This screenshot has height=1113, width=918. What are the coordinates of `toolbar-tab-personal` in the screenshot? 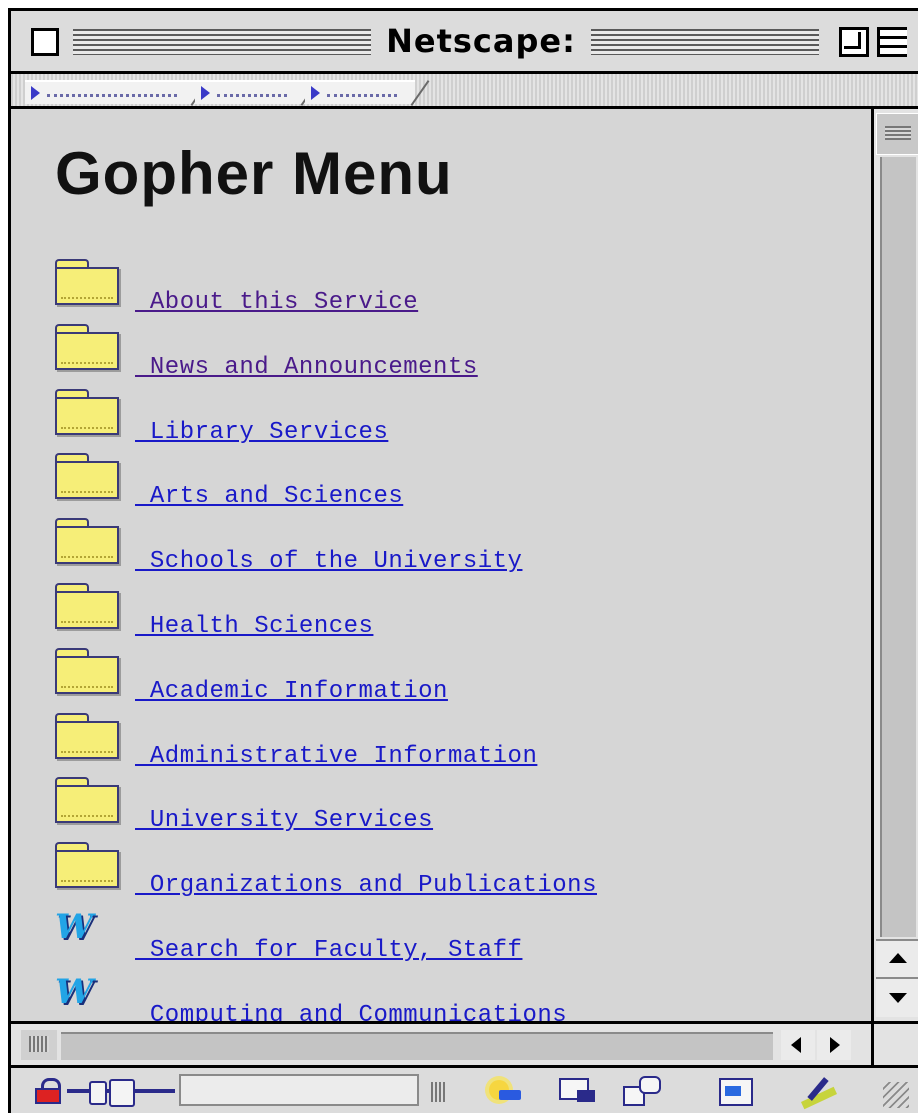 It's located at (367, 93).